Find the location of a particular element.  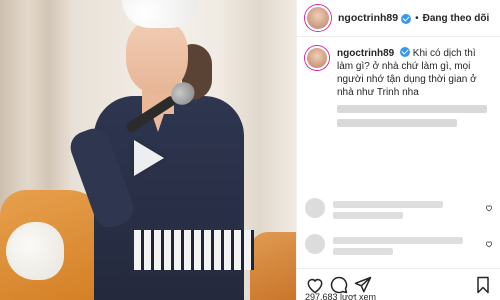

bookmark-icon is located at coordinates (483, 285).